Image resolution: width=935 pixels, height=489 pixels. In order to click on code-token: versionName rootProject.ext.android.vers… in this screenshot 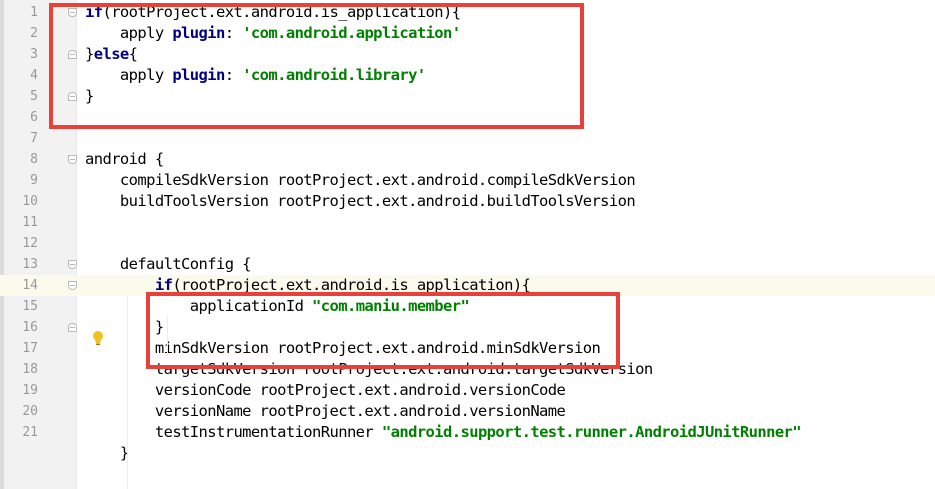, I will do `click(325, 411)`.